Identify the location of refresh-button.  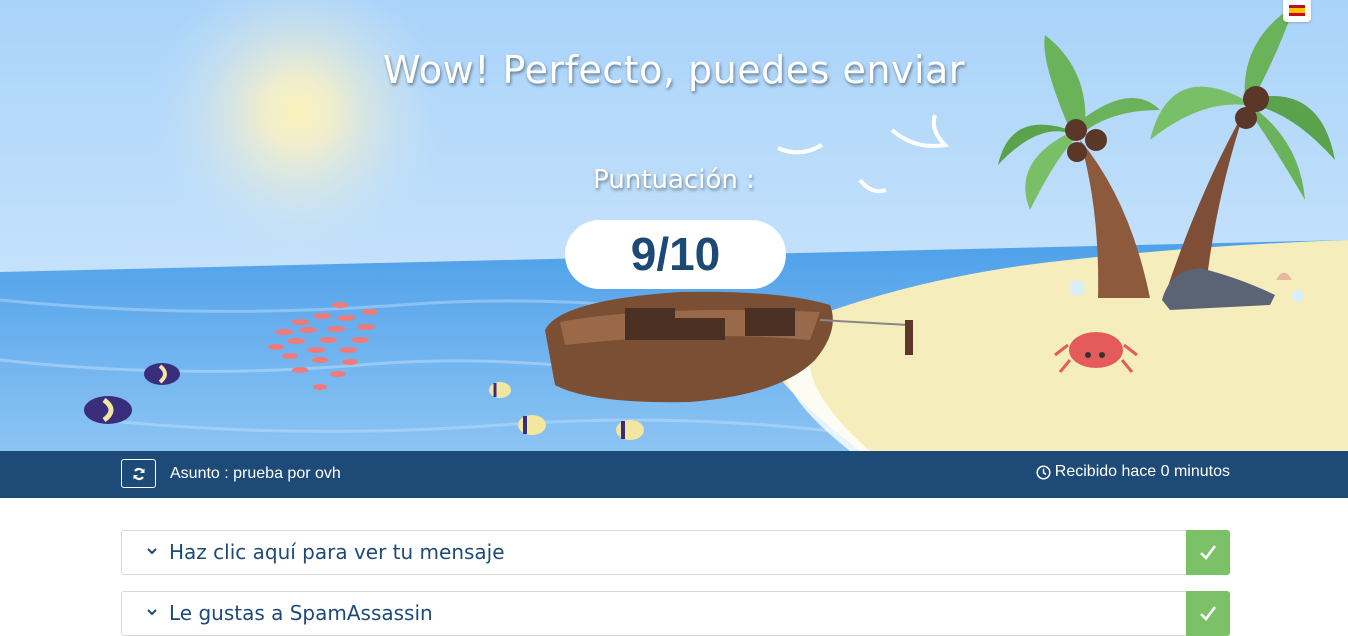
(138, 473).